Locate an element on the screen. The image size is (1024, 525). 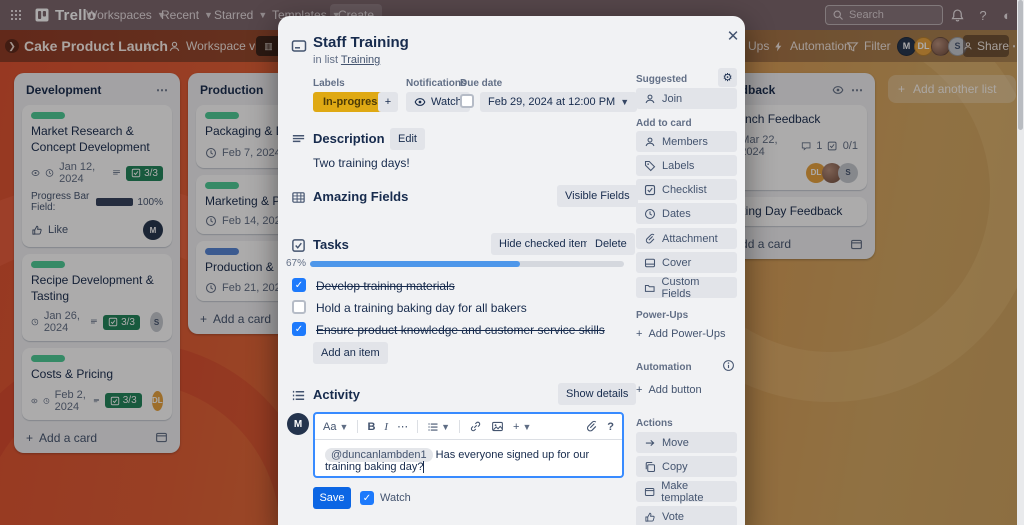
dates-button: Dates is located at coordinates (686, 213).